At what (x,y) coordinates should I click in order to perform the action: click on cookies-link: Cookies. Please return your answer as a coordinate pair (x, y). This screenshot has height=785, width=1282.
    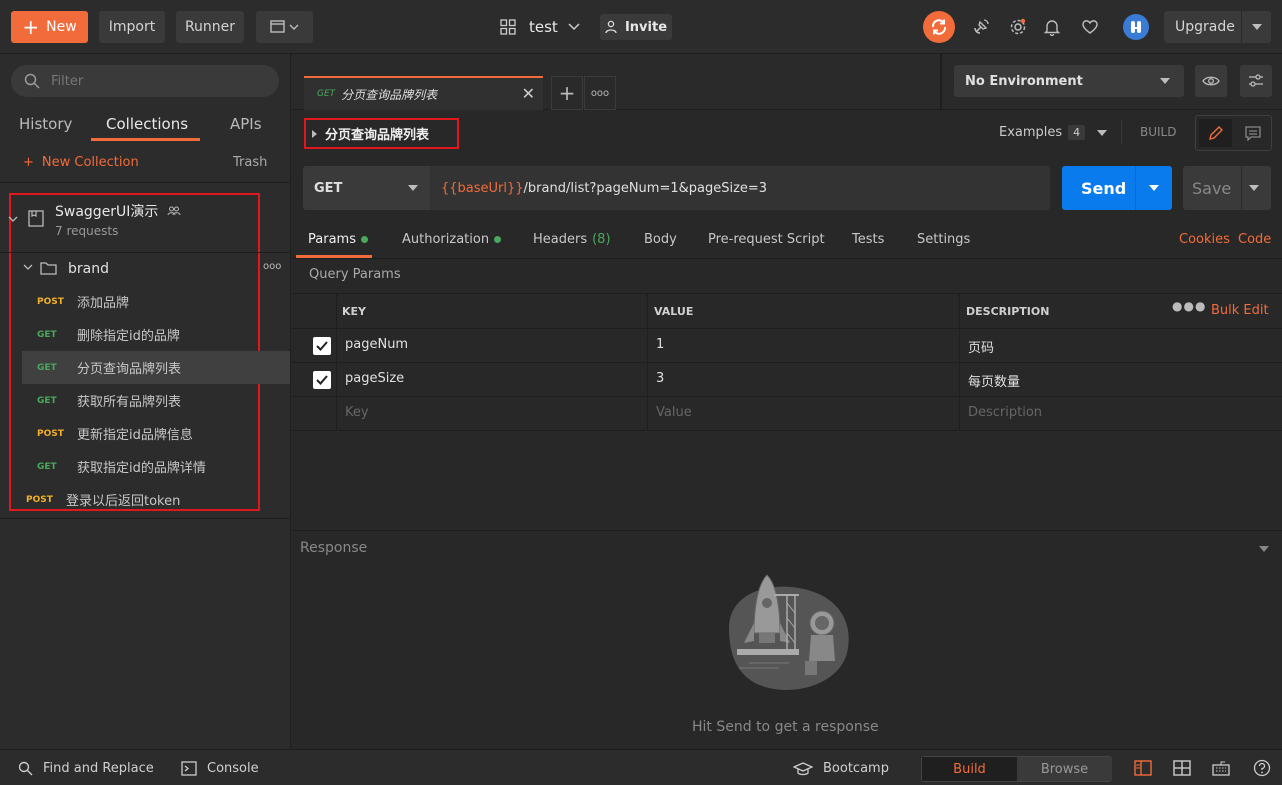
    Looking at the image, I should click on (1204, 239).